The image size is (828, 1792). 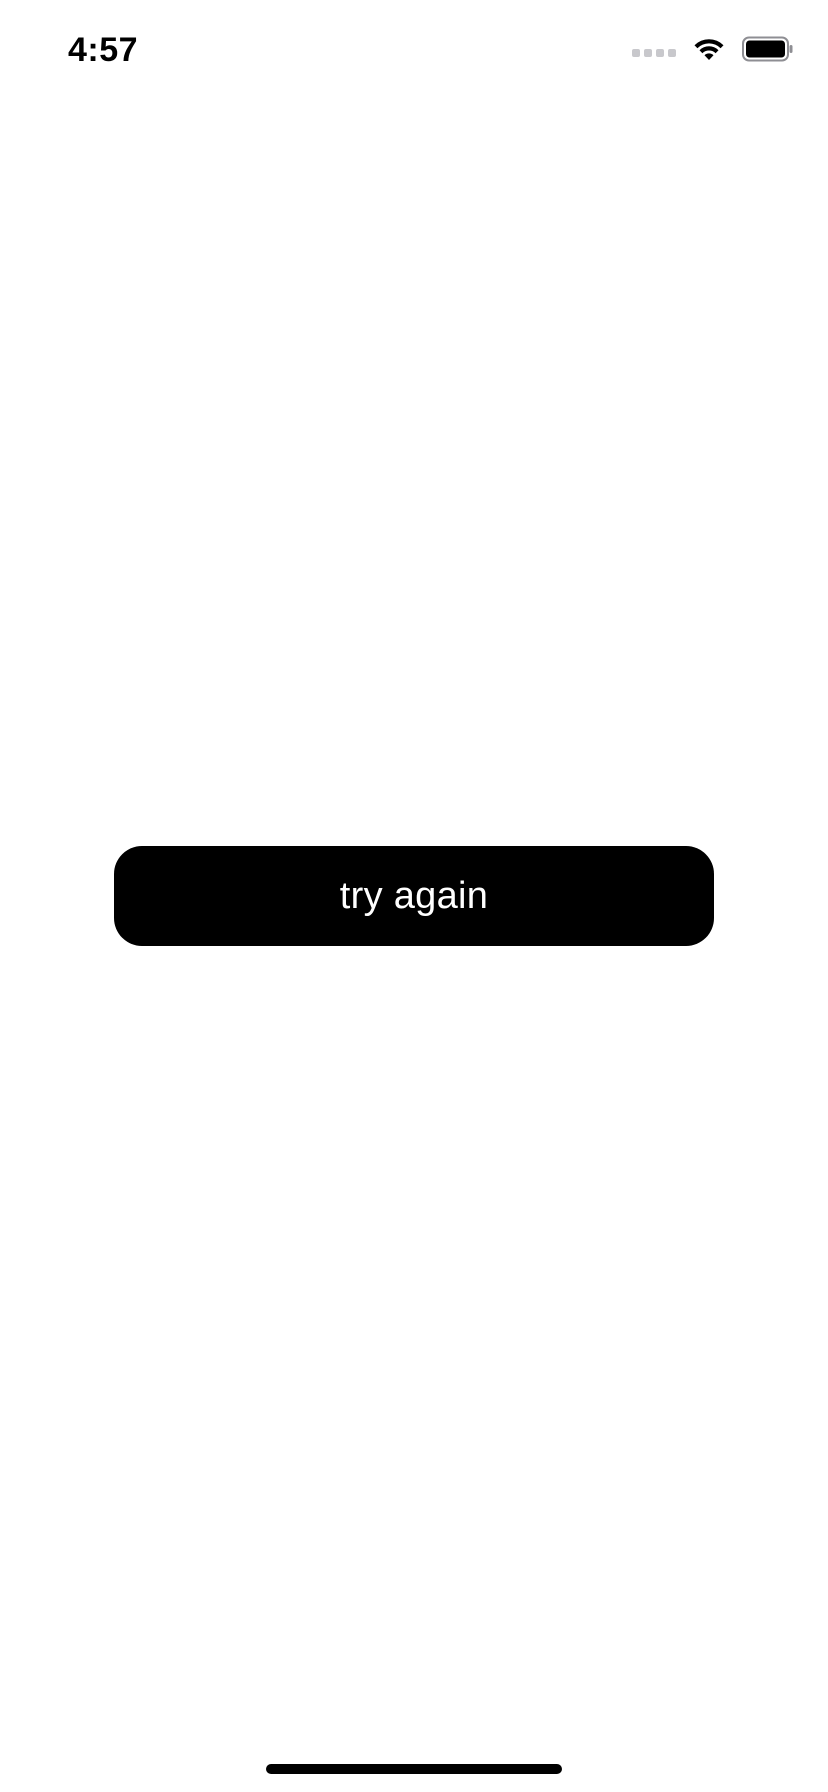 I want to click on home-indicator, so click(x=414, y=1769).